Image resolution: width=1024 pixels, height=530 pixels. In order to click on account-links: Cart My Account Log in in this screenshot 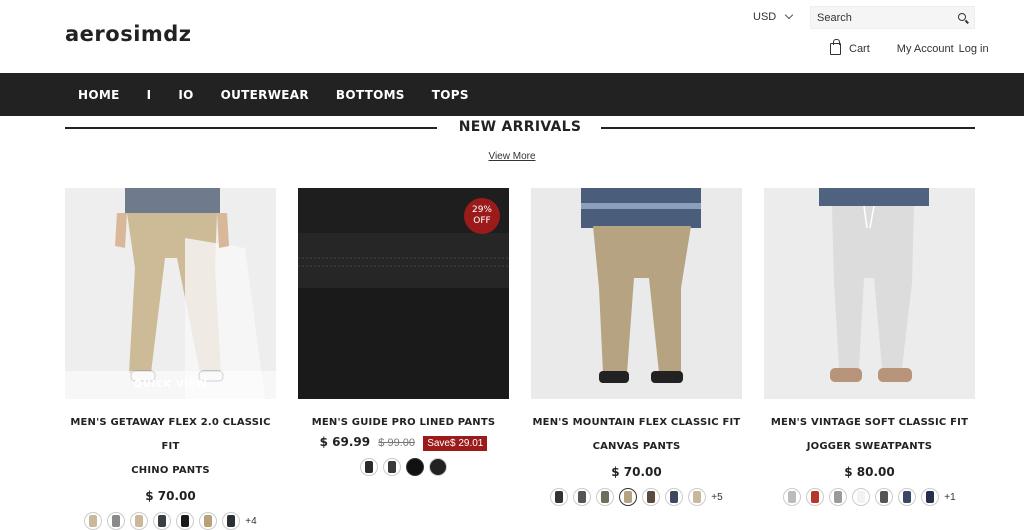, I will do `click(909, 47)`.